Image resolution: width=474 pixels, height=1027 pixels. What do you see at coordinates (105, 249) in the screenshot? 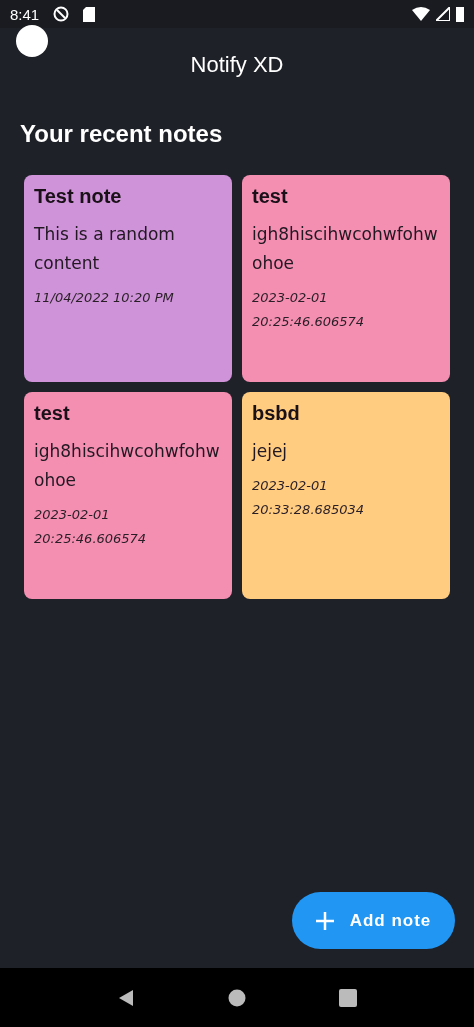
I see `note-content: This is a random content` at bounding box center [105, 249].